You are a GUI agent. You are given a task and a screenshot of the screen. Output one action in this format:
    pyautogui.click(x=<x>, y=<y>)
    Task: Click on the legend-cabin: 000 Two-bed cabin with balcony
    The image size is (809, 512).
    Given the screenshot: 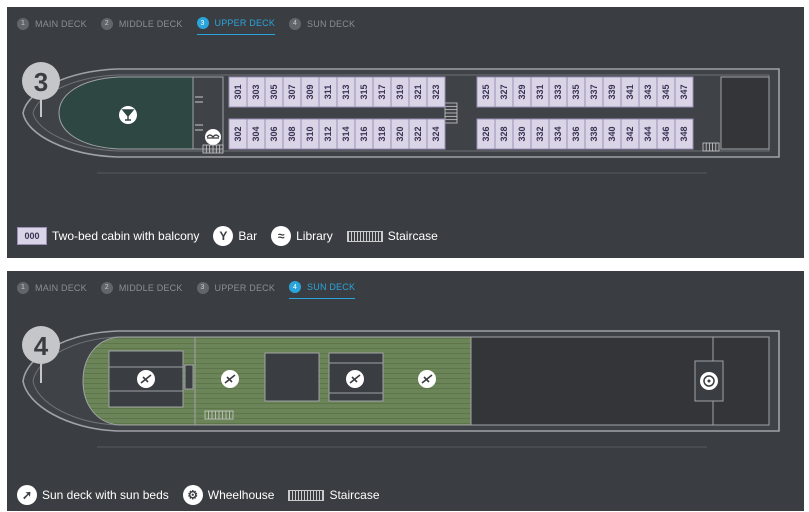 What is the action you would take?
    pyautogui.click(x=108, y=236)
    